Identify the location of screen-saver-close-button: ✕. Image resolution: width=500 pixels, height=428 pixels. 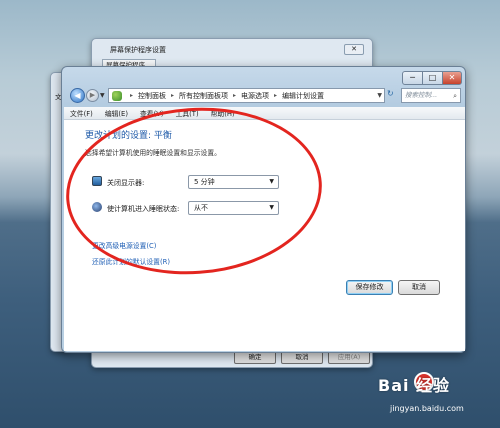
(354, 49).